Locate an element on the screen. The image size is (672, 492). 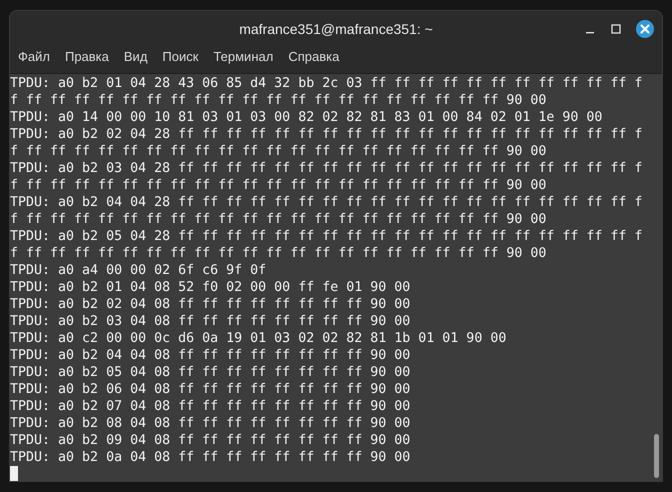
terminal-line: TPDU: a0 b2 08 04 08 ff ff ff ff ff ff ff ff 90 00 is located at coordinates (211, 423).